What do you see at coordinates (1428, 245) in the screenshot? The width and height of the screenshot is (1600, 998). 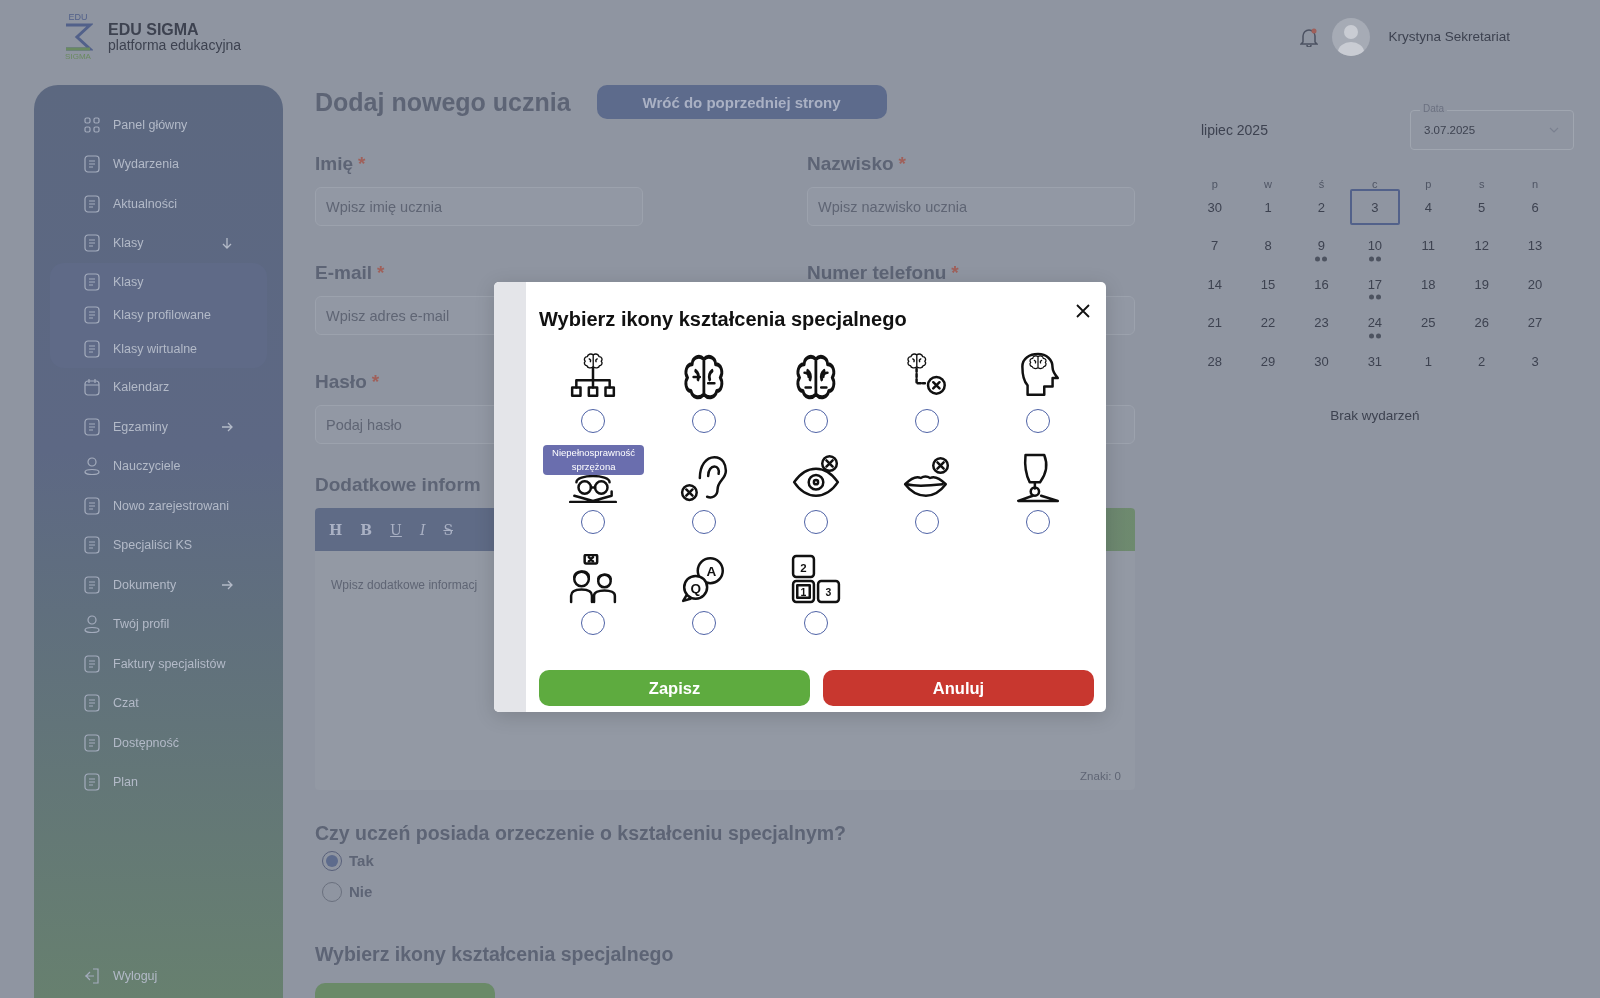 I see `calendar-day: 11` at bounding box center [1428, 245].